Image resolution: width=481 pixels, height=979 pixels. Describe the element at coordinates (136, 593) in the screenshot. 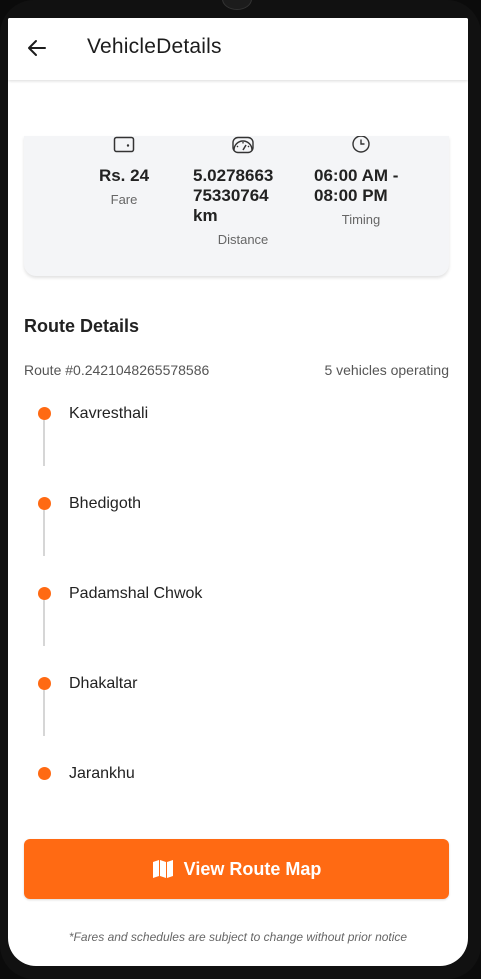

I see `stop-name: Padamshal Chwok` at that location.